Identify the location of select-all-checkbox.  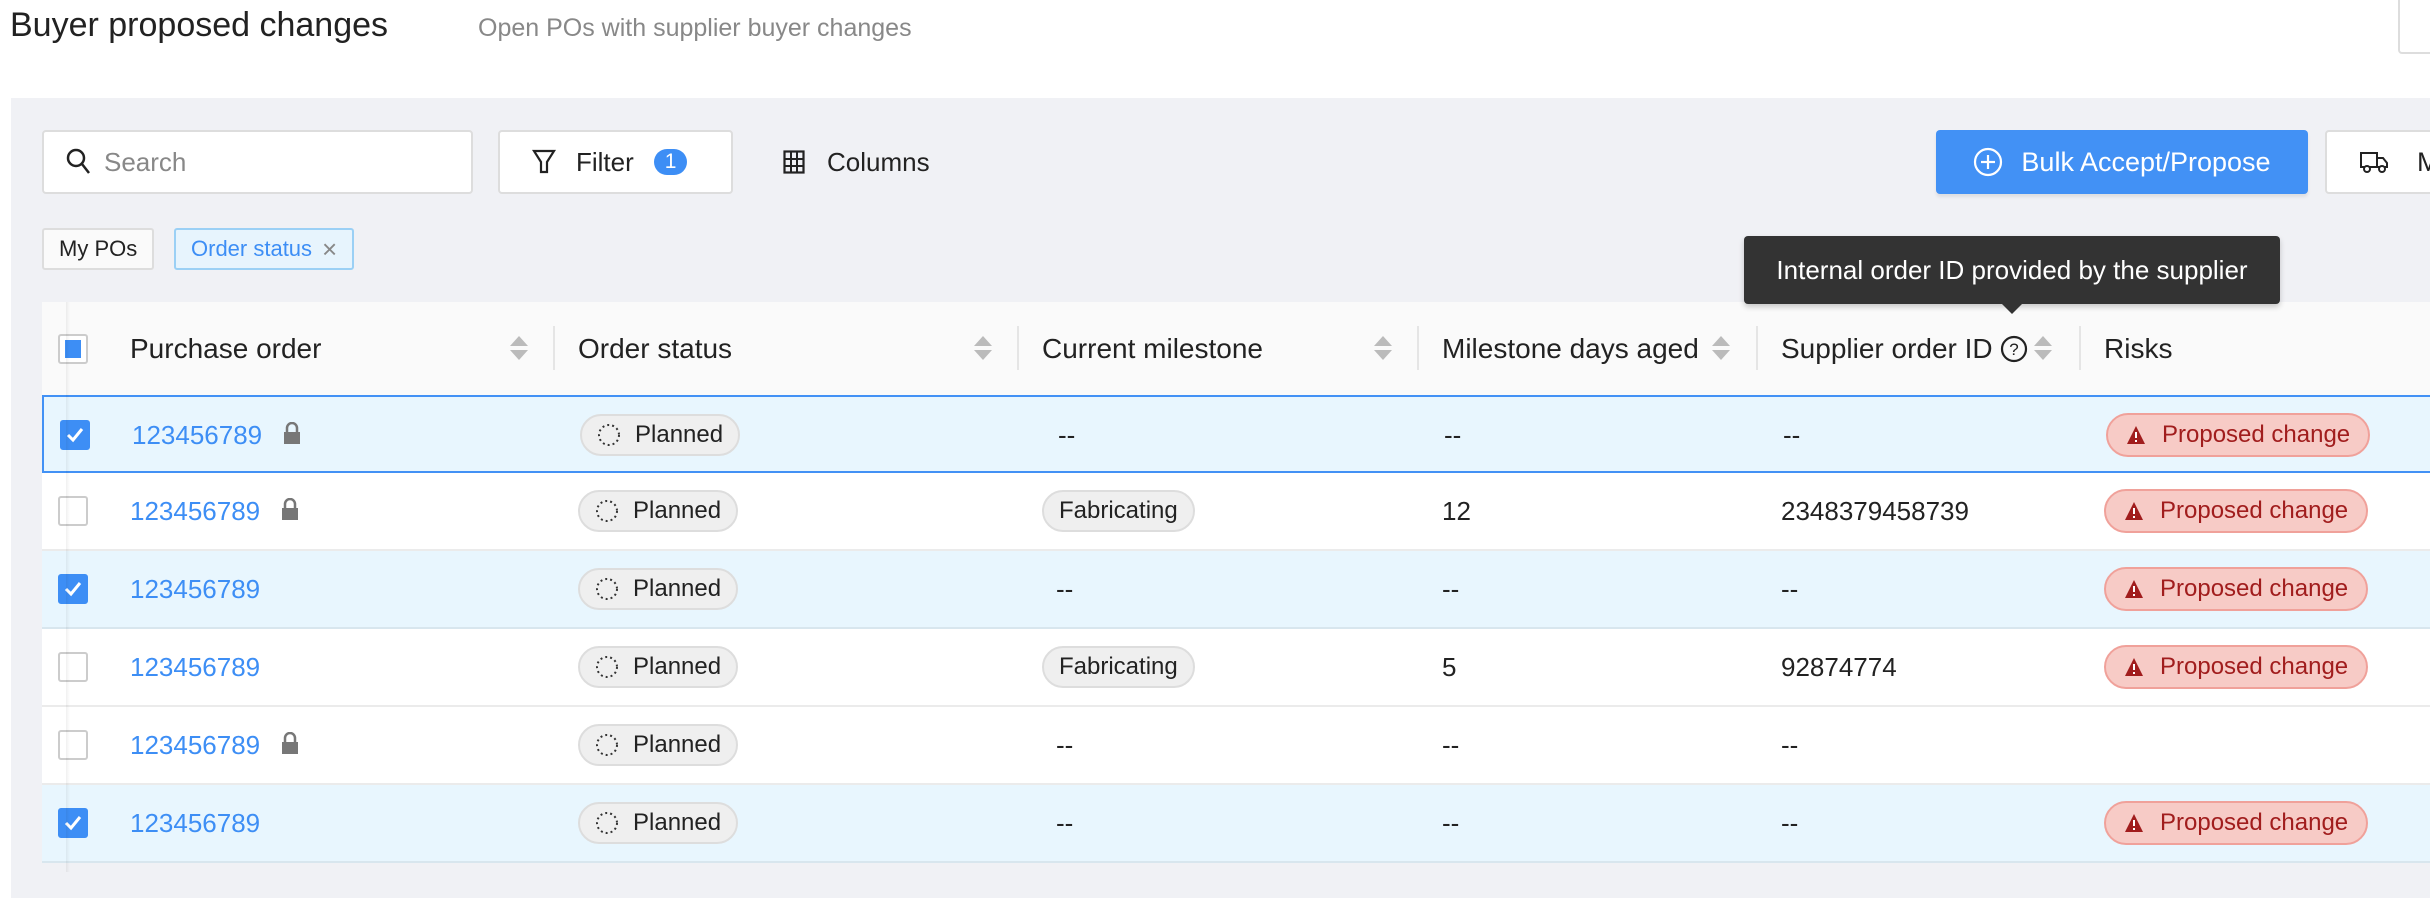
(73, 348).